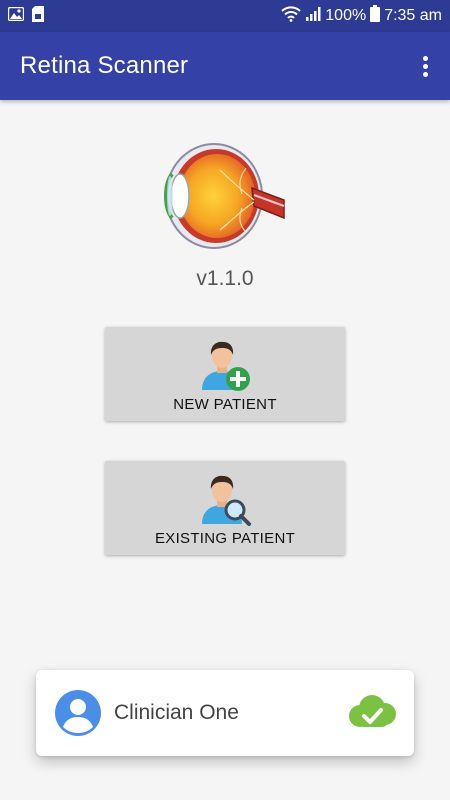 Image resolution: width=450 pixels, height=800 pixels. What do you see at coordinates (104, 65) in the screenshot?
I see `app-title: Retina Scanner` at bounding box center [104, 65].